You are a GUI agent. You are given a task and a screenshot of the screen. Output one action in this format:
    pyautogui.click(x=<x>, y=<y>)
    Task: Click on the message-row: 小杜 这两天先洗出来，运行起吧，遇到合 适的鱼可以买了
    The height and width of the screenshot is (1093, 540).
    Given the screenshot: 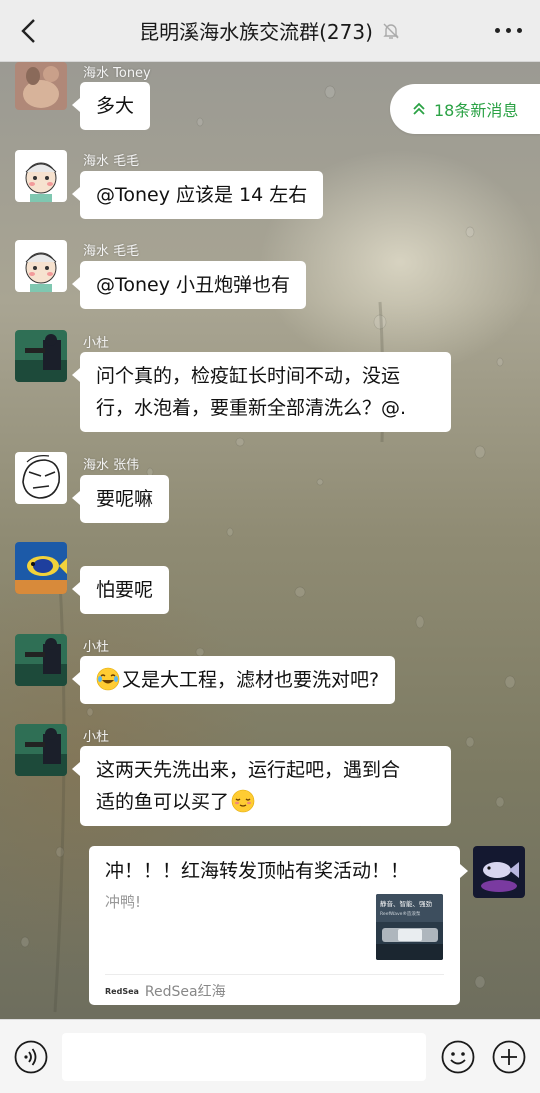 What is the action you would take?
    pyautogui.click(x=270, y=779)
    